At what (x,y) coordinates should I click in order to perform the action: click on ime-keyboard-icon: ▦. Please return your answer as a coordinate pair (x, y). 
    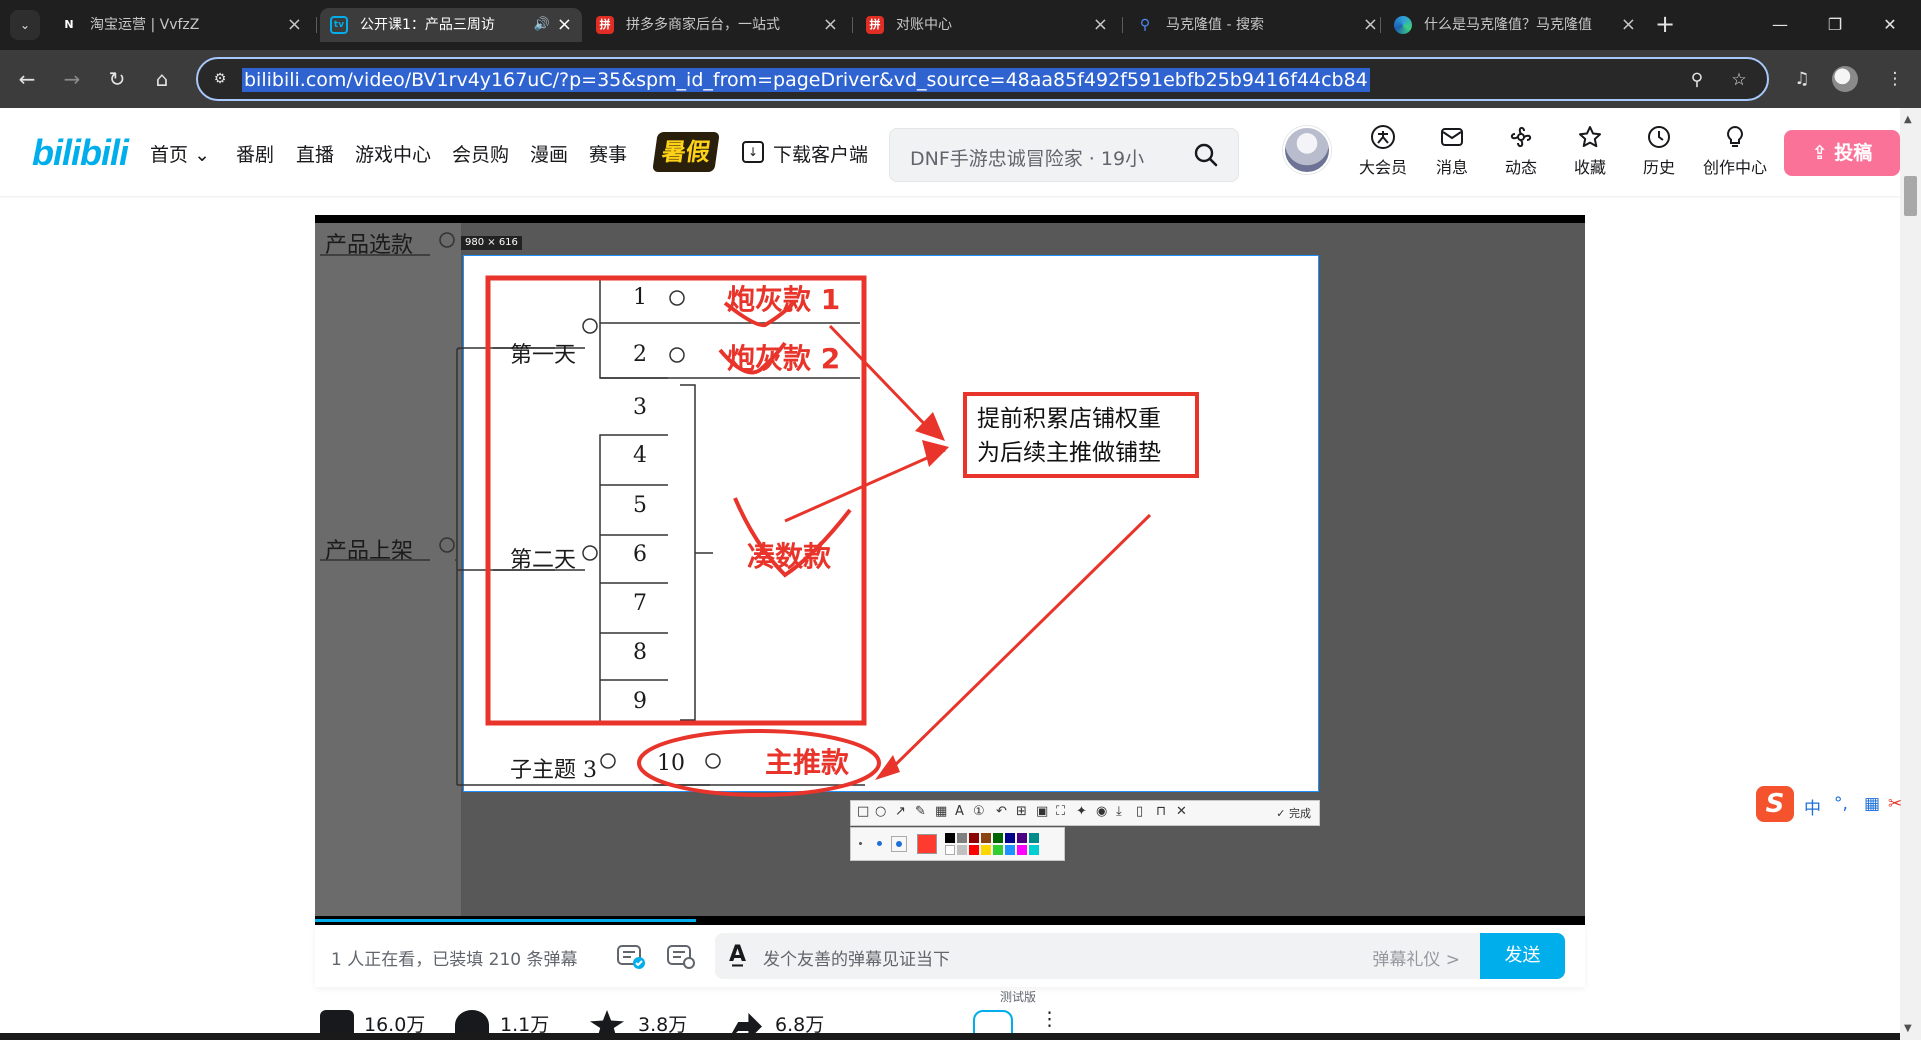
    Looking at the image, I should click on (1872, 804).